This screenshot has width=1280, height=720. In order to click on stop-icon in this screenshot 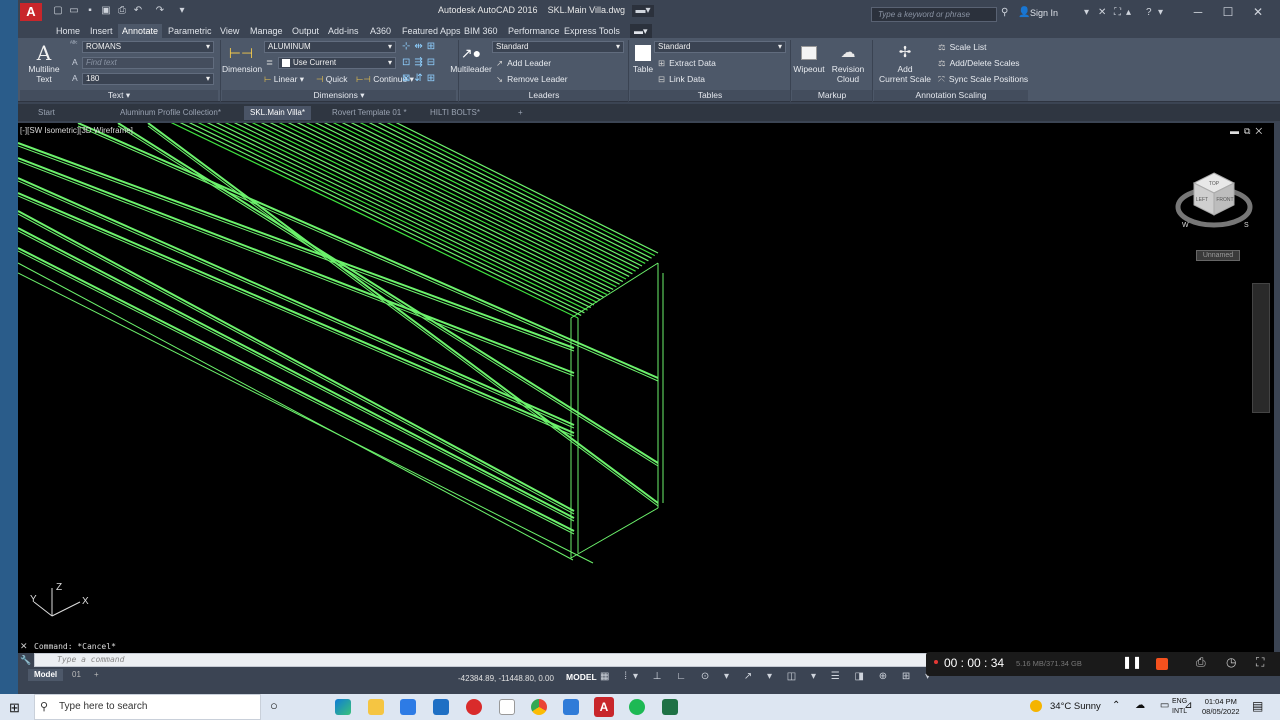, I will do `click(1162, 664)`.